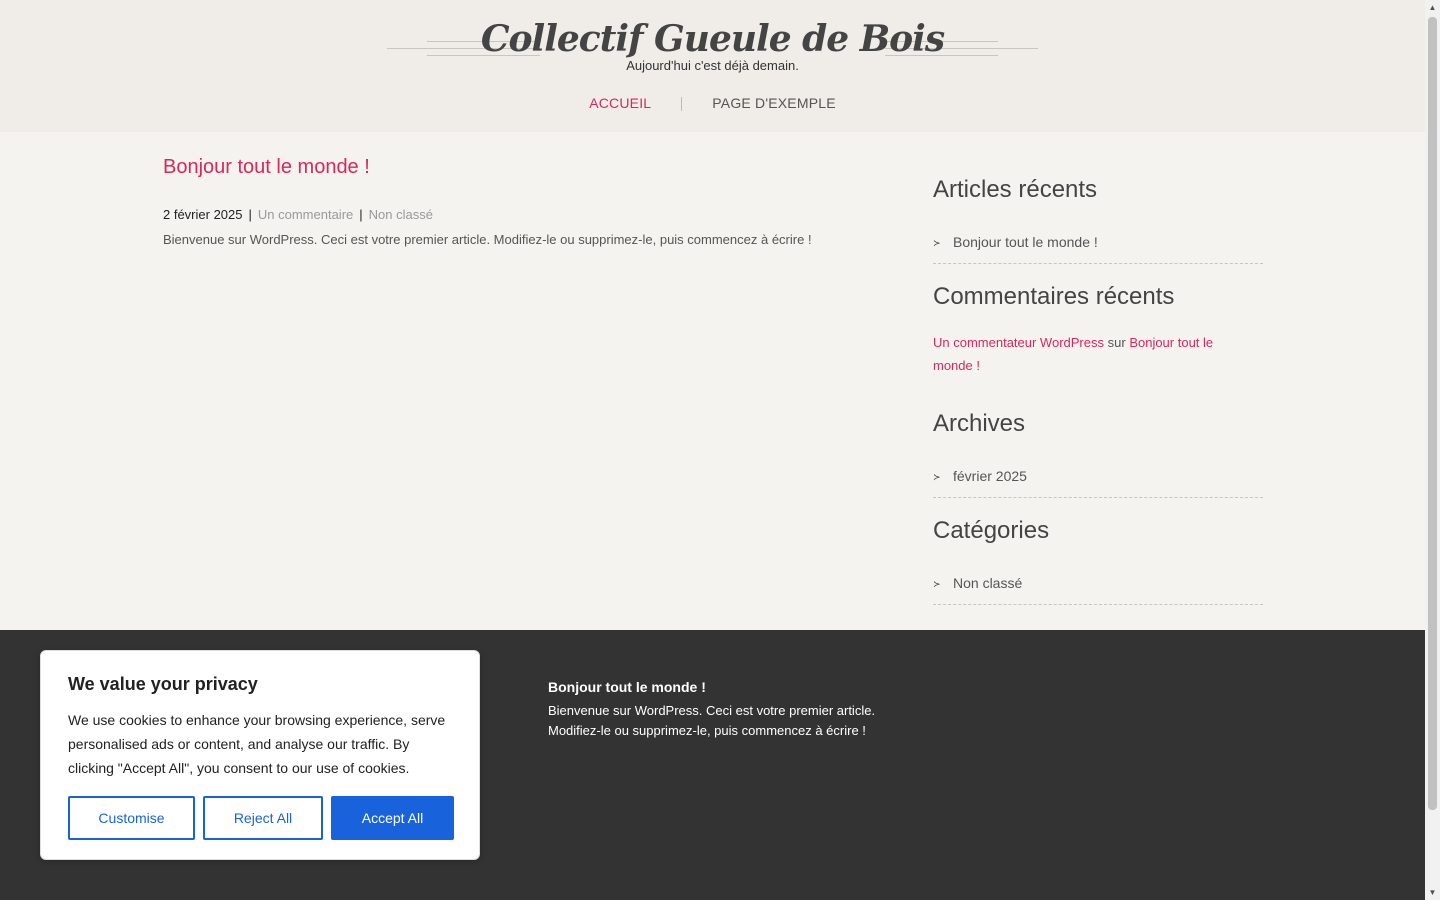  Describe the element at coordinates (773, 103) in the screenshot. I see `nav-item-page-exemple: PAGE D'EXEMPLE` at that location.